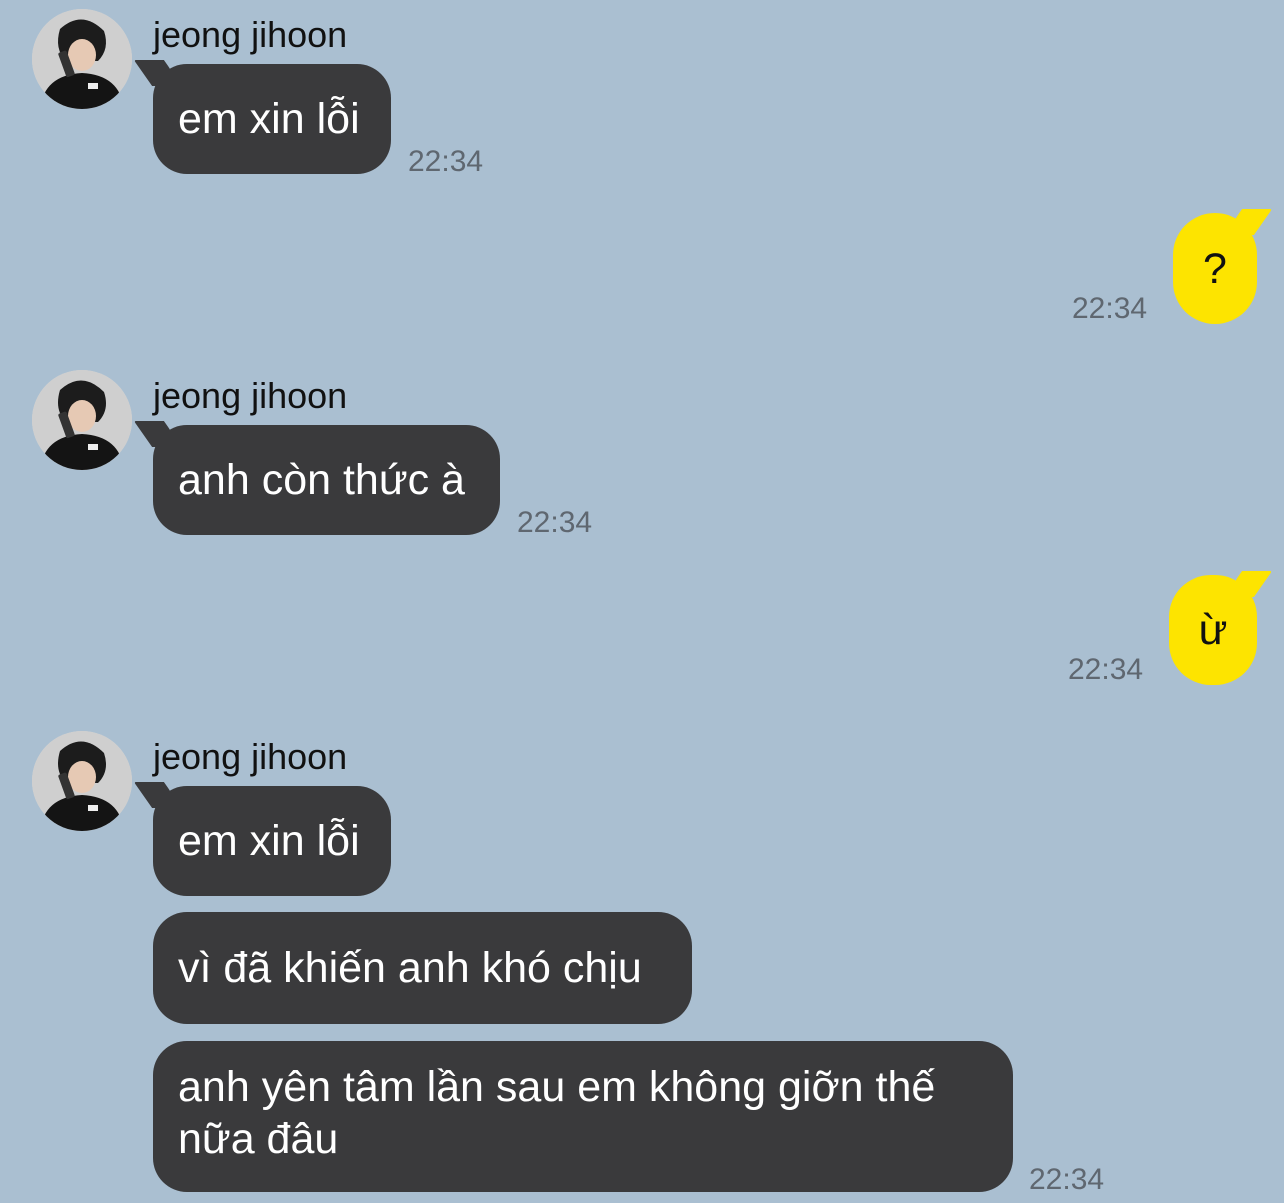 This screenshot has width=1284, height=1203. Describe the element at coordinates (410, 968) in the screenshot. I see `message-text: vì đã khiến anh khó chịu` at that location.